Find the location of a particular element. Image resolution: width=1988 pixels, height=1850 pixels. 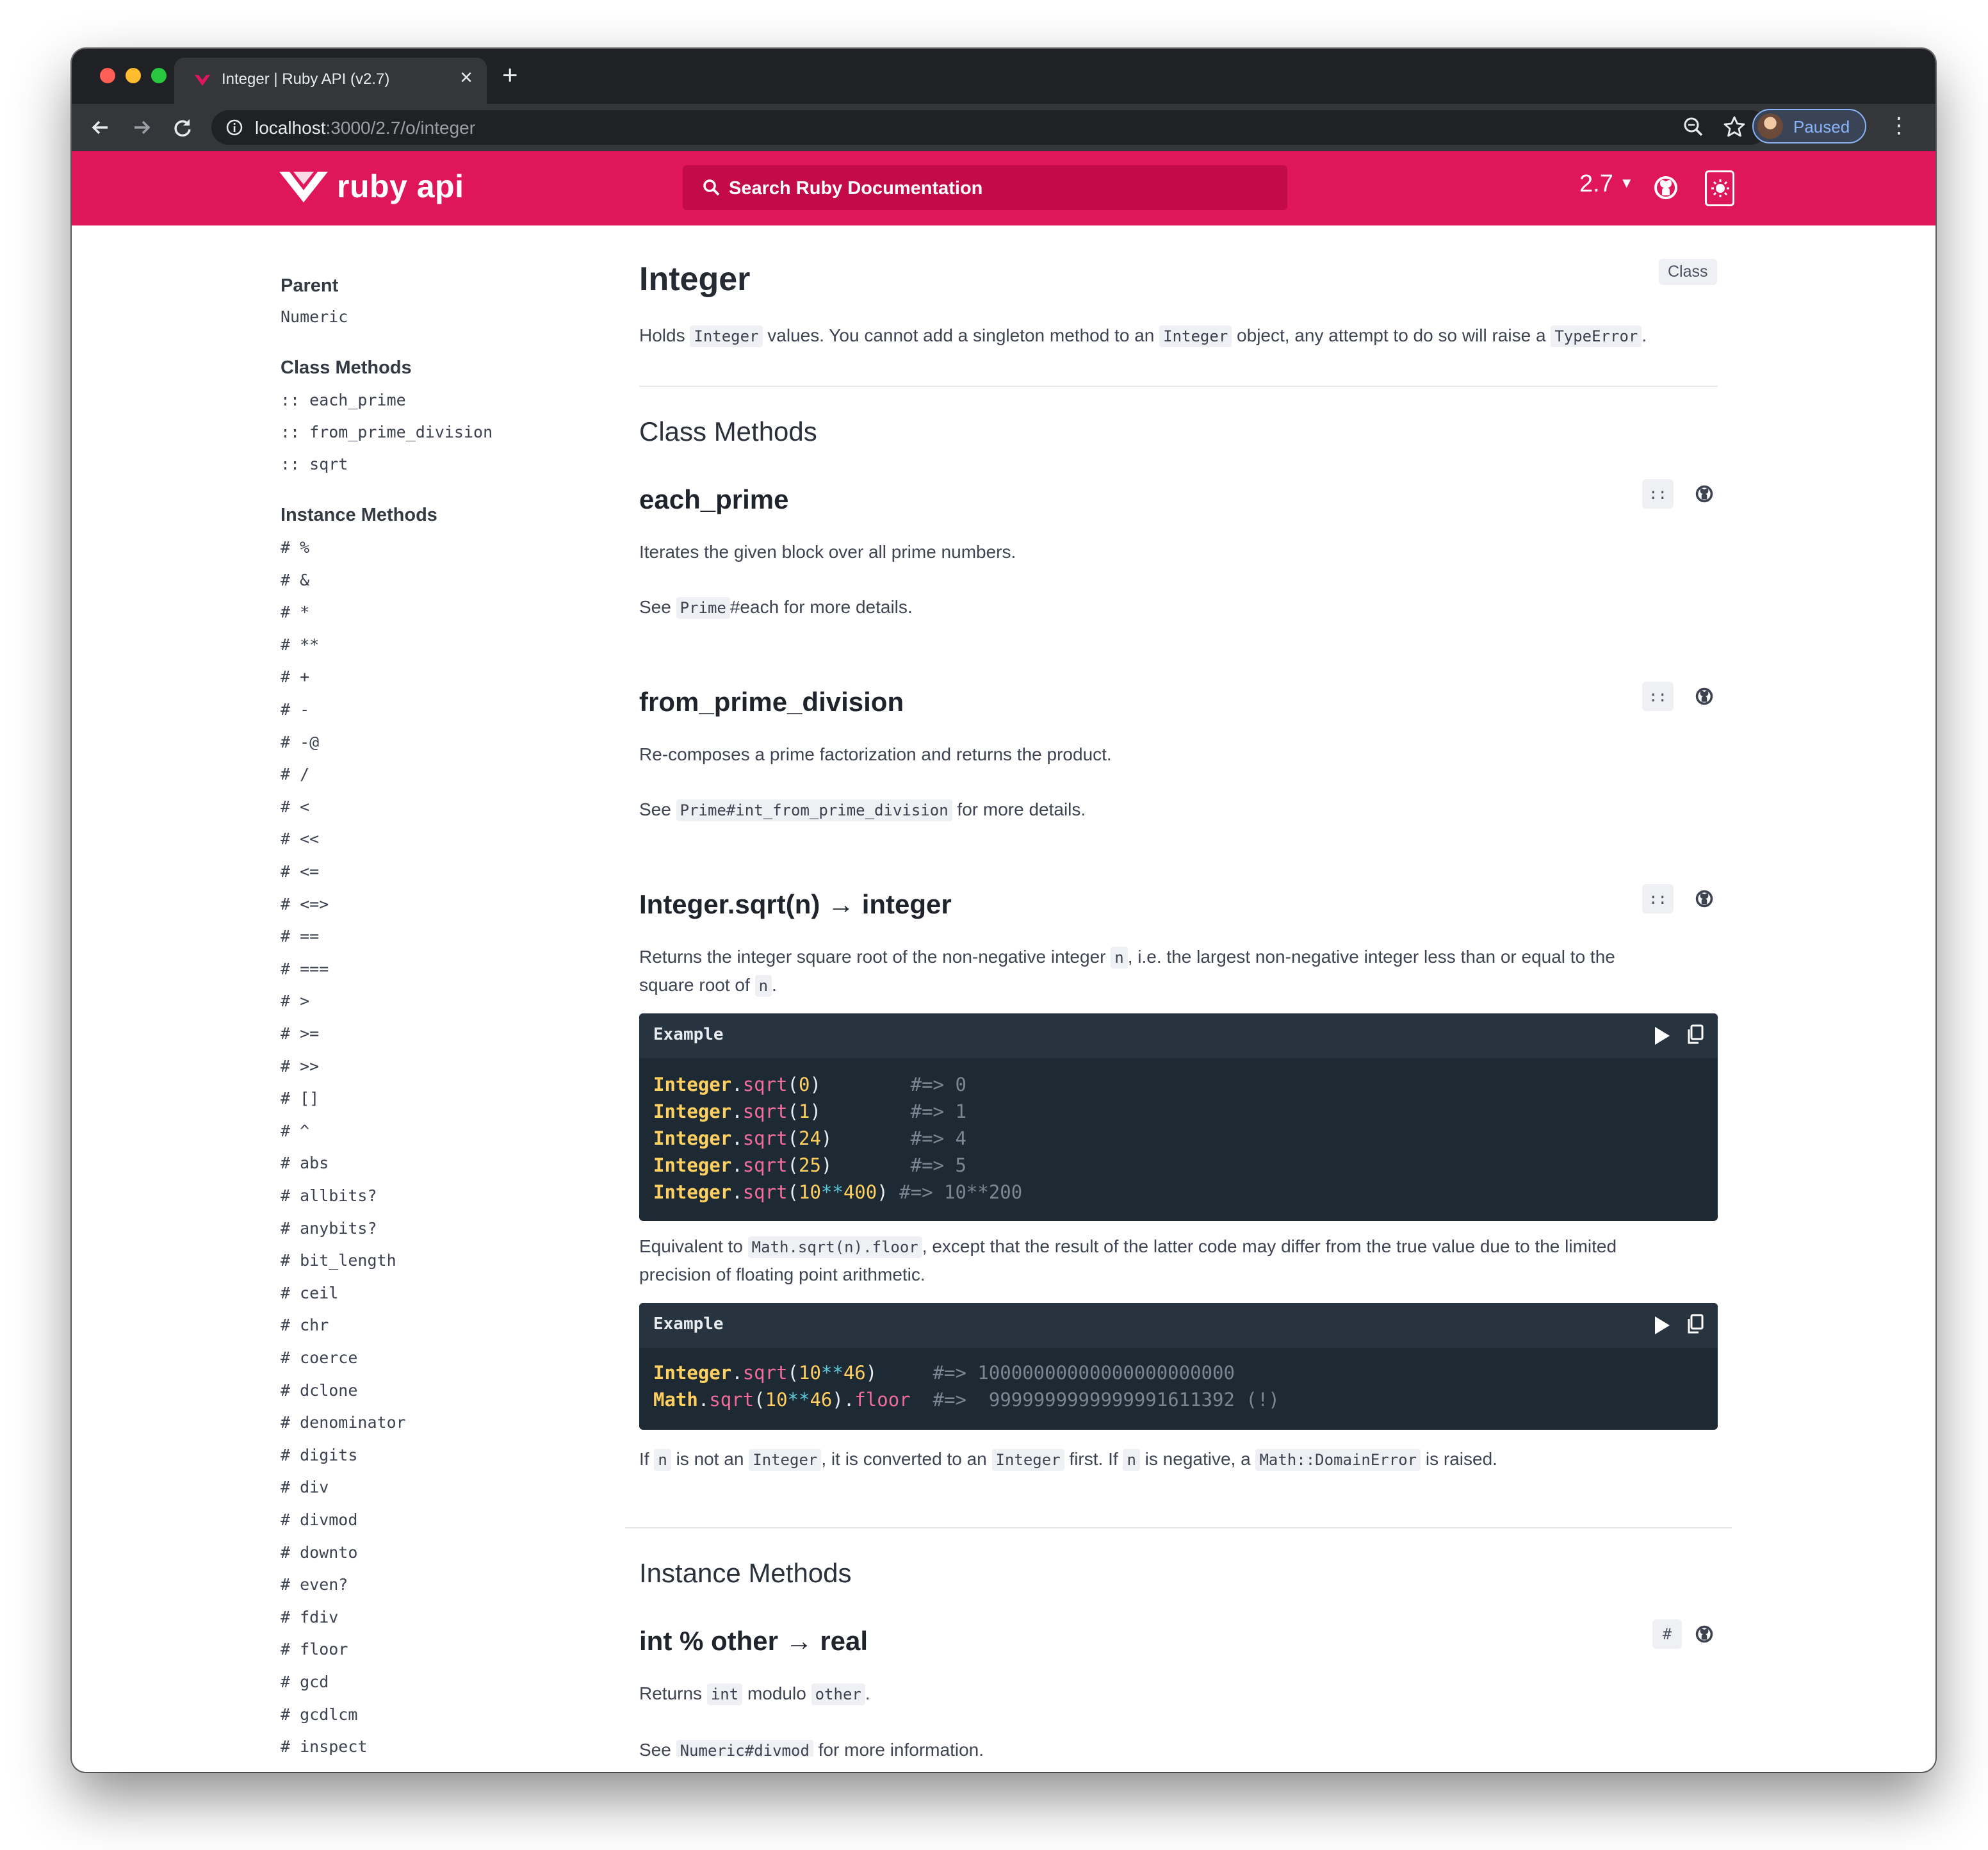

sidebar-instance-method-link: # div is located at coordinates (305, 1487).